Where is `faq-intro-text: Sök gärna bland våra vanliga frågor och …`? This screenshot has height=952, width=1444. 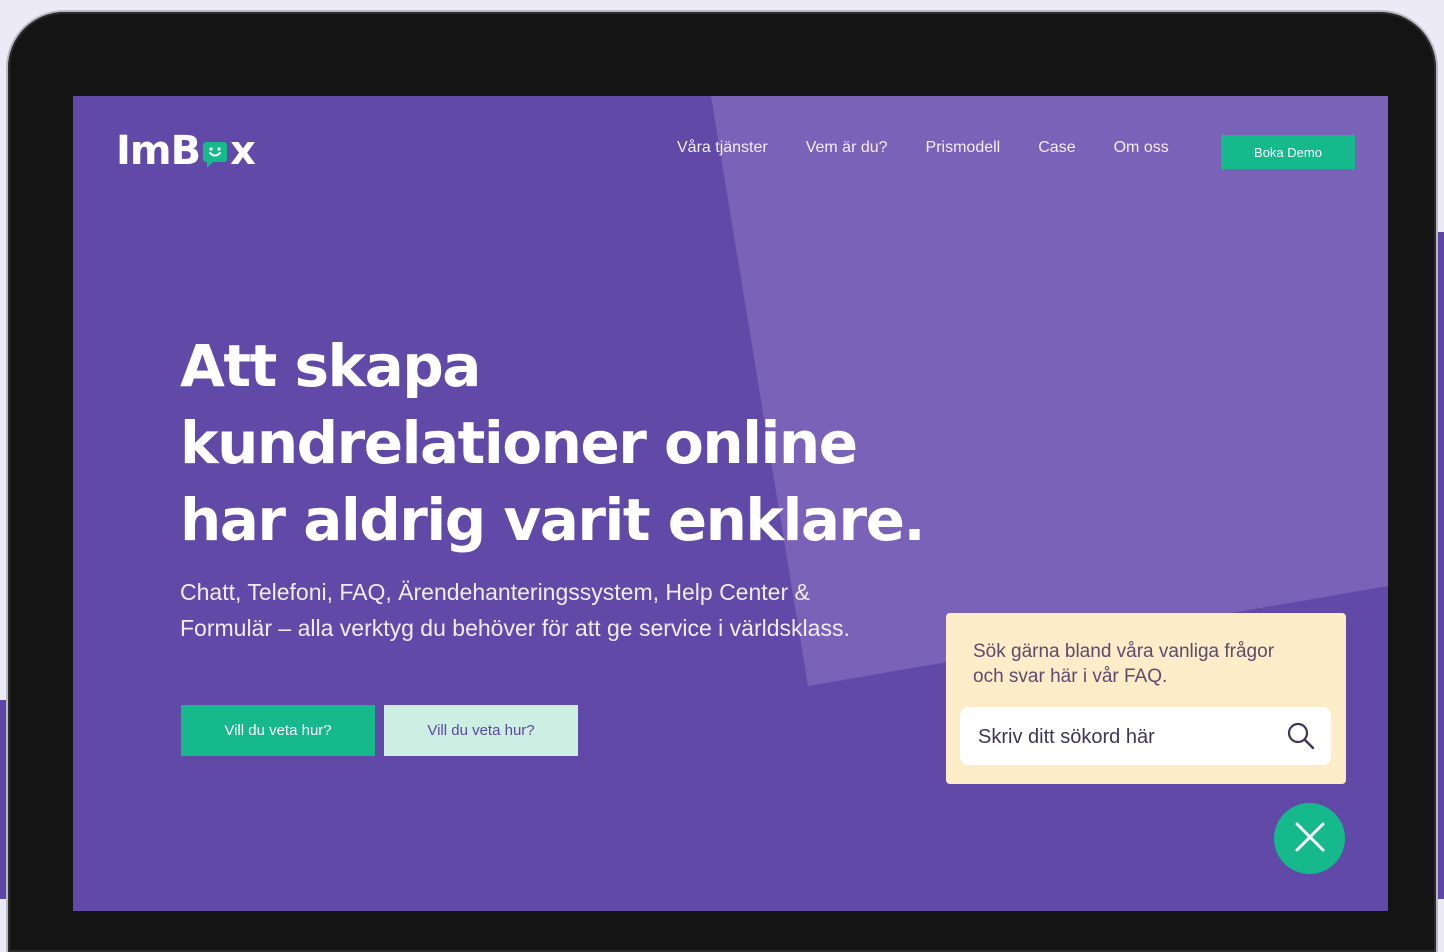 faq-intro-text: Sök gärna bland våra vanliga frågor och … is located at coordinates (1123, 664).